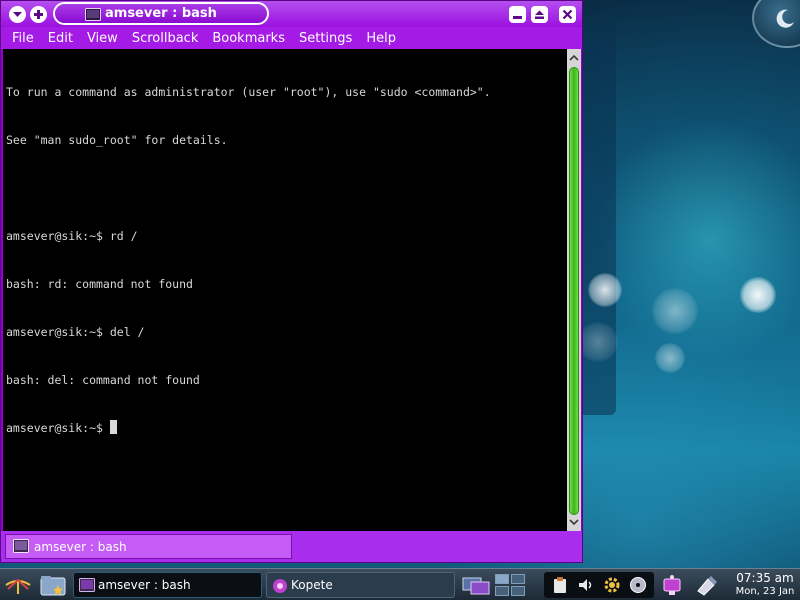  Describe the element at coordinates (102, 38) in the screenshot. I see `menu-view: View` at that location.